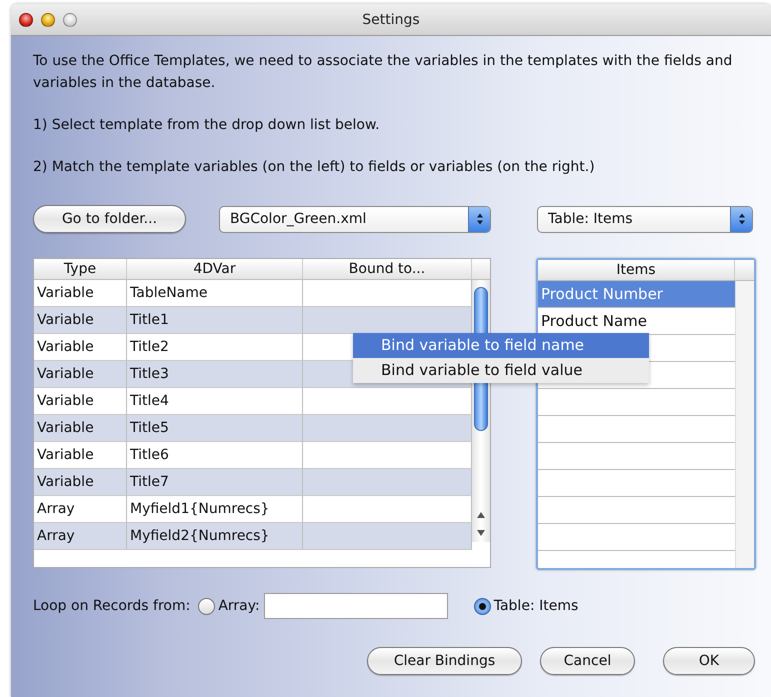  What do you see at coordinates (215, 320) in the screenshot?
I see `table-cell: Title1` at bounding box center [215, 320].